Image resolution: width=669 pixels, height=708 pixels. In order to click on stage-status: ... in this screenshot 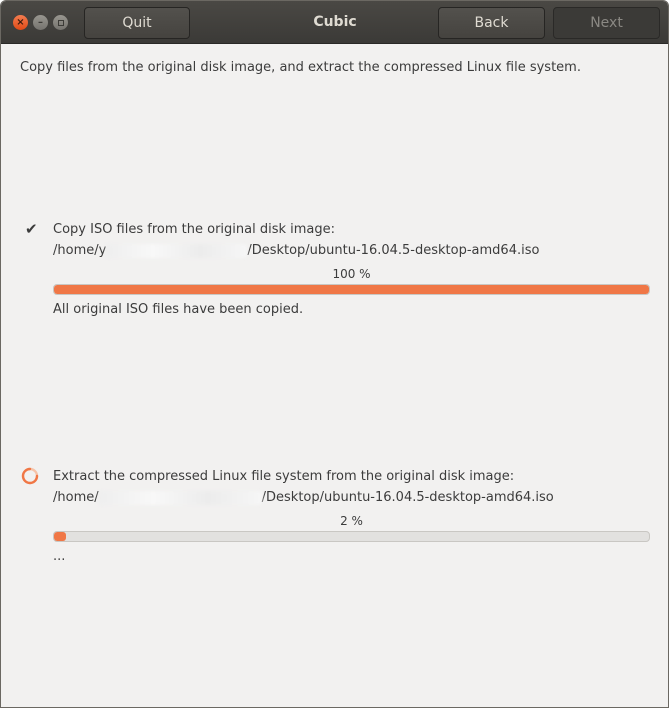, I will do `click(59, 556)`.